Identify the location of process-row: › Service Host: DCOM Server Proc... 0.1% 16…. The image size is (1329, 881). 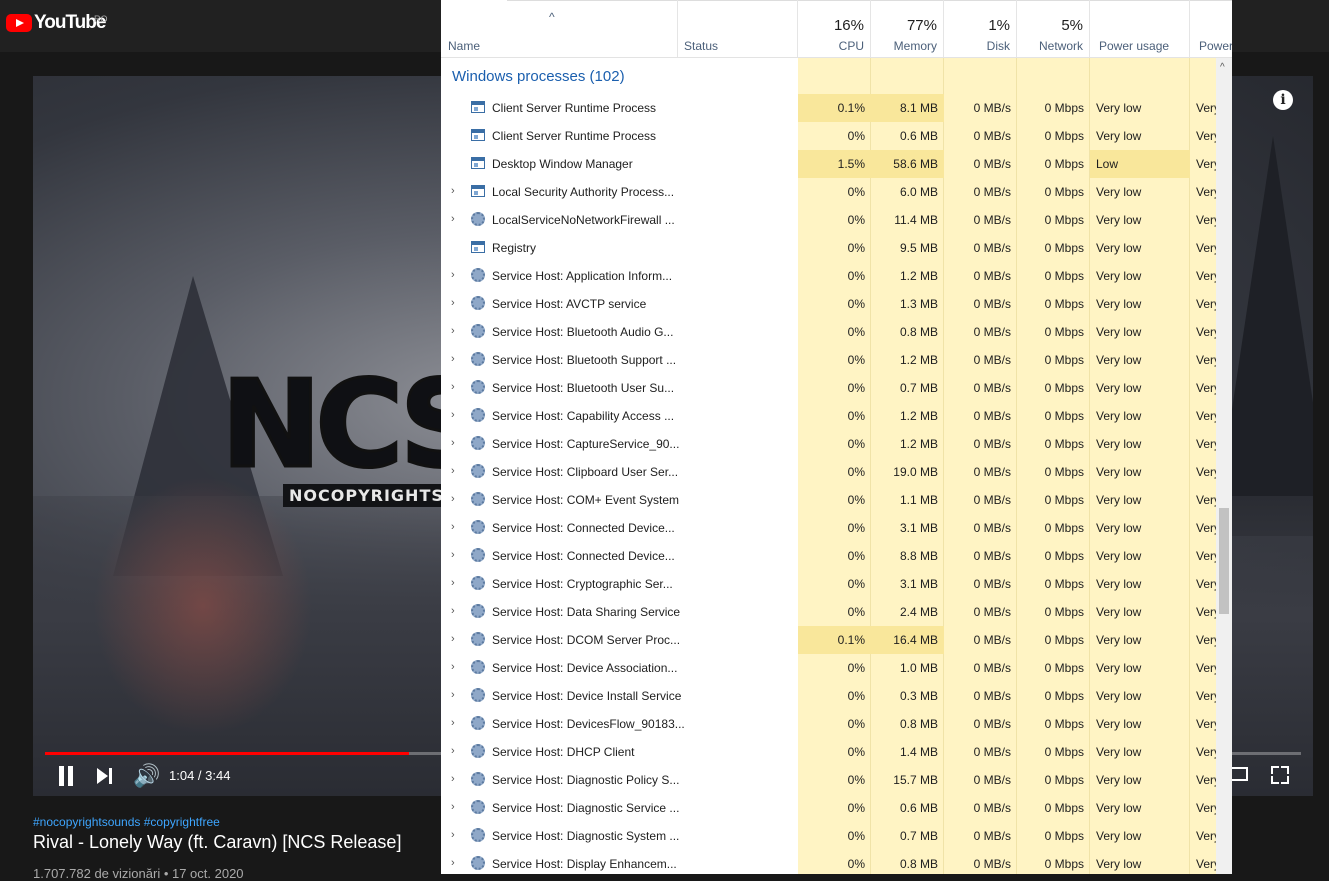
(828, 640).